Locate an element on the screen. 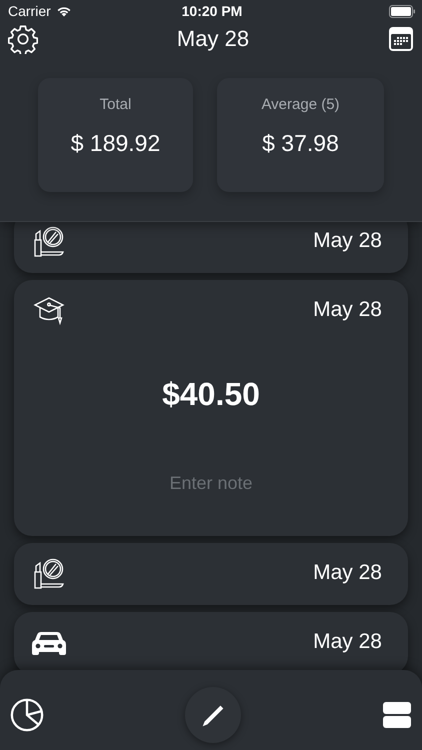 Image resolution: width=422 pixels, height=750 pixels. battery-icon is located at coordinates (402, 11).